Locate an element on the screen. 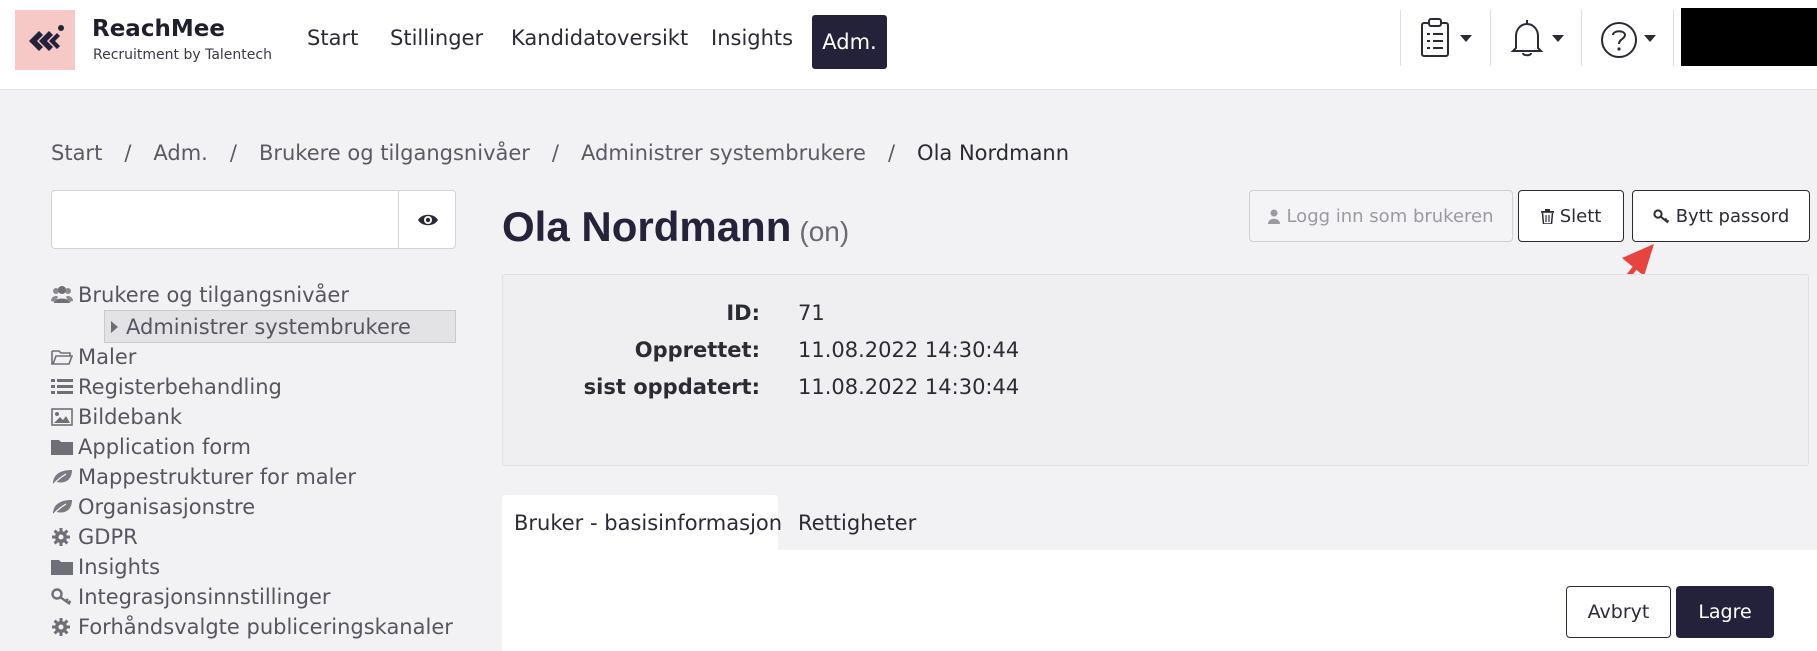  user-profile-redacted is located at coordinates (1749, 37).